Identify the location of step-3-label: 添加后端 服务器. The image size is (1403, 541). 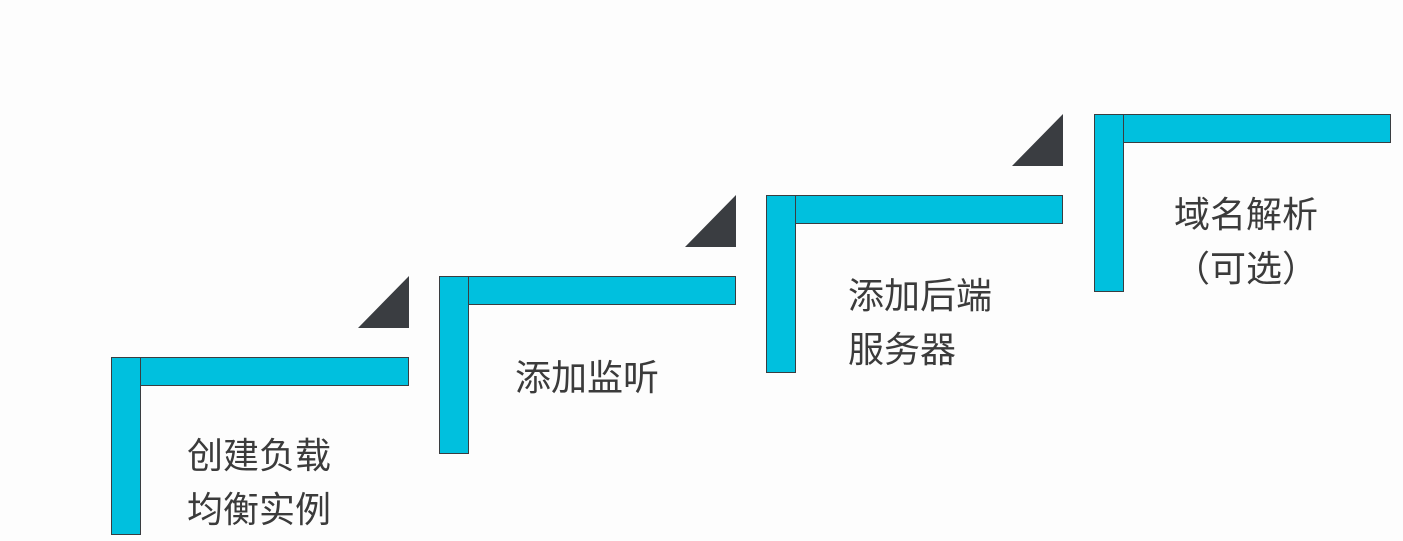
(920, 324).